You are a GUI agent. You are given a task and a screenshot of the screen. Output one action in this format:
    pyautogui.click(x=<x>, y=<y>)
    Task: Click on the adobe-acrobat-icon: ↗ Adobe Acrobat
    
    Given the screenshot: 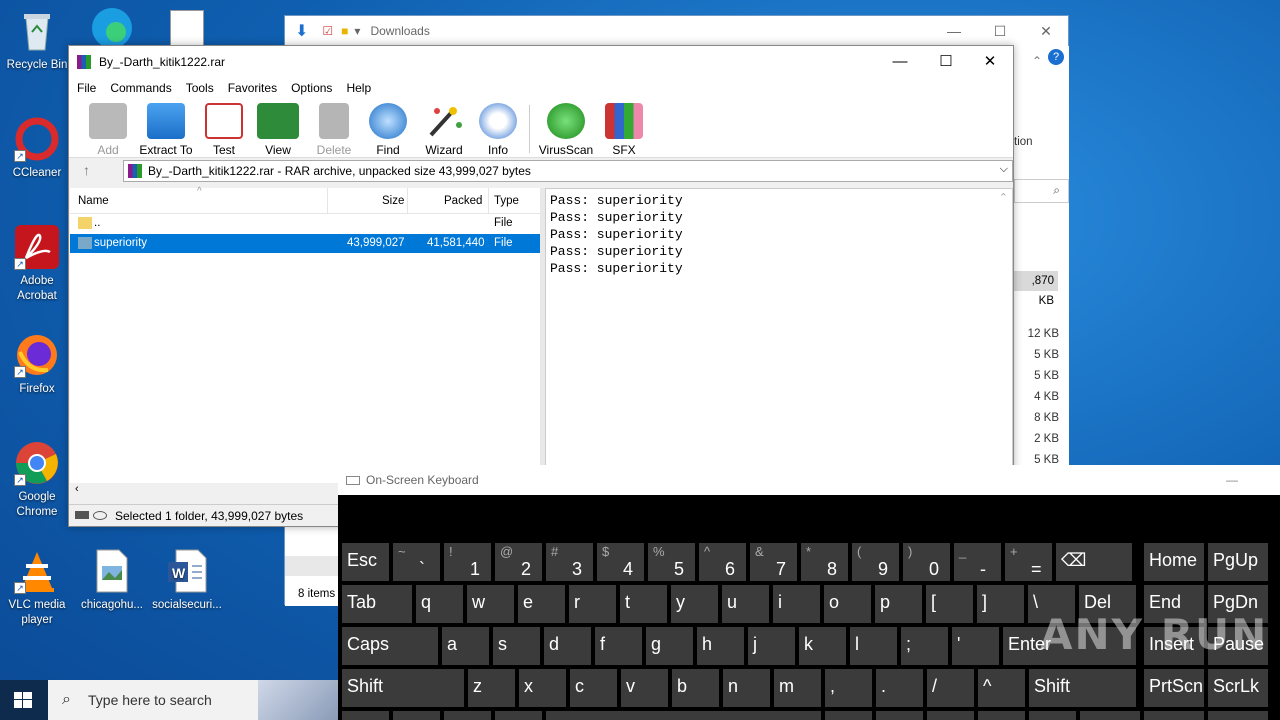 What is the action you would take?
    pyautogui.click(x=37, y=264)
    